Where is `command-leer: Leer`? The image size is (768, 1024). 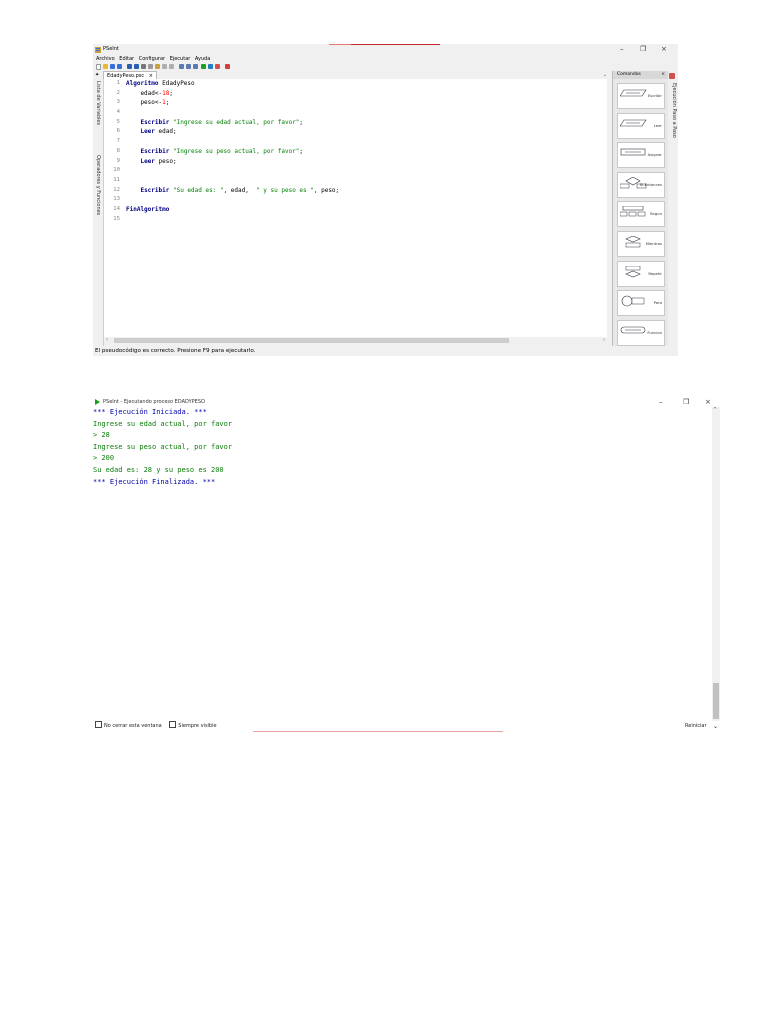
command-leer: Leer is located at coordinates (641, 125).